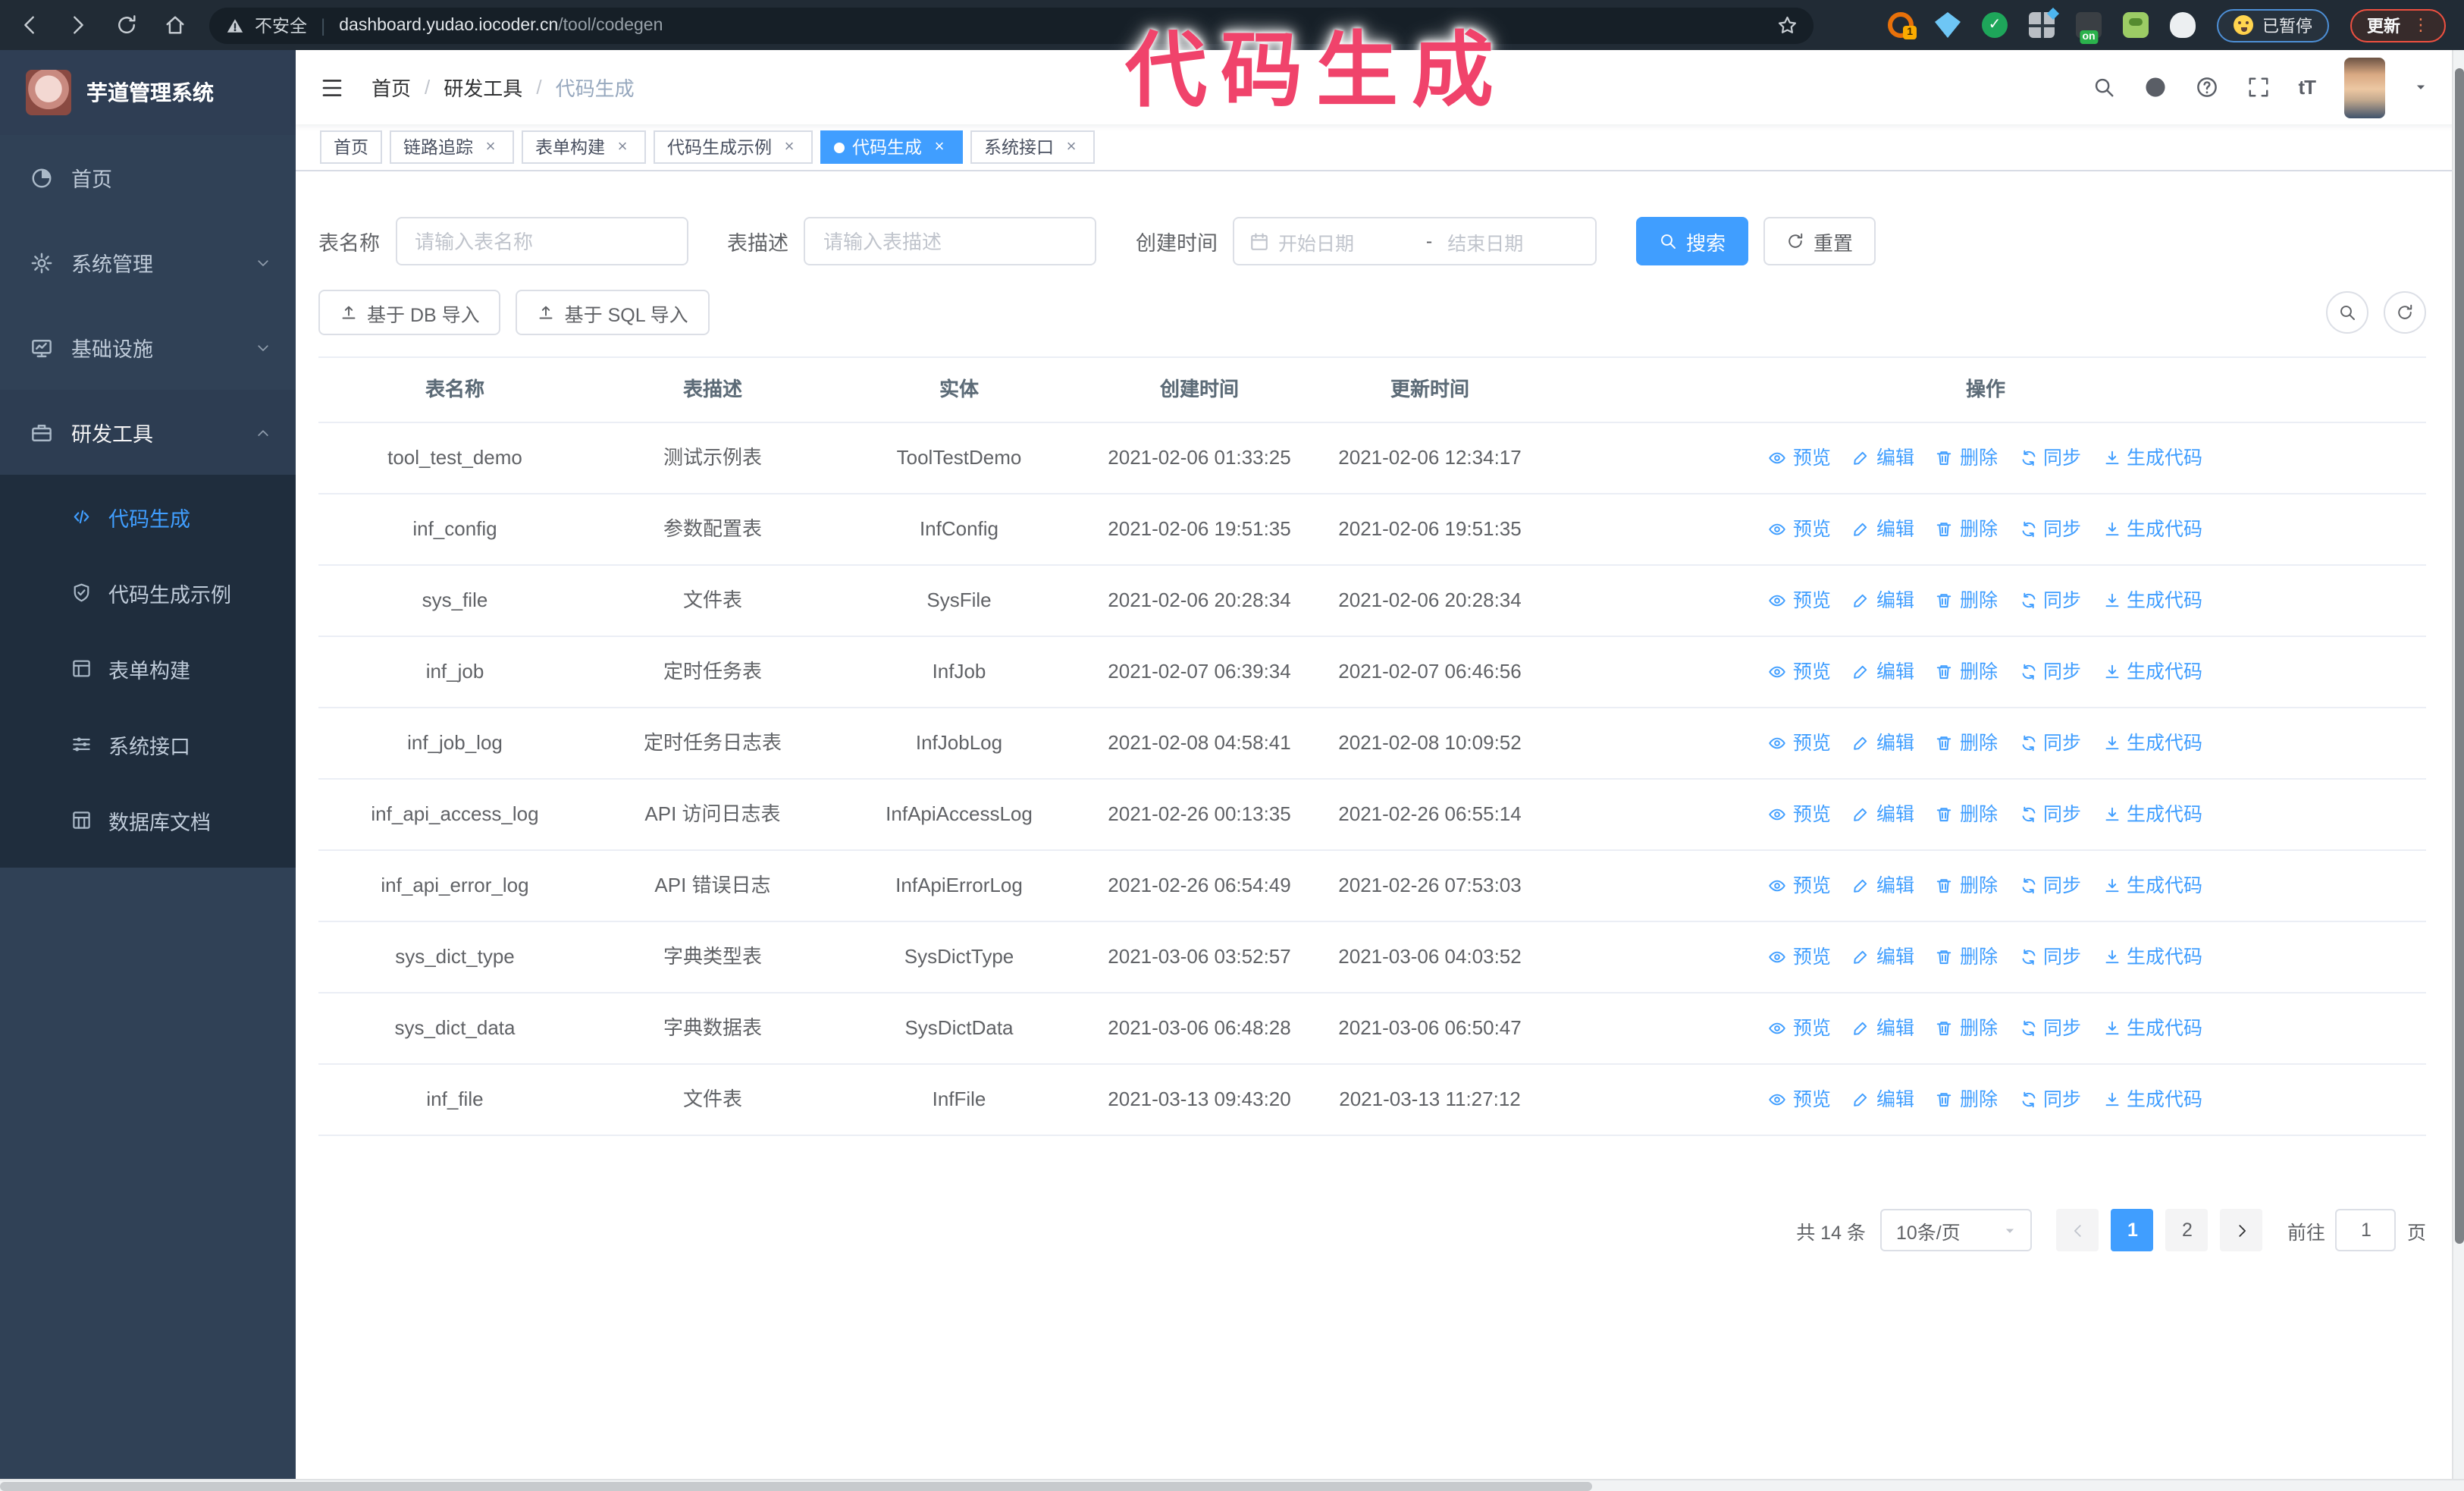 Image resolution: width=2464 pixels, height=1491 pixels. What do you see at coordinates (2187, 1230) in the screenshot?
I see `page-button-2: 2` at bounding box center [2187, 1230].